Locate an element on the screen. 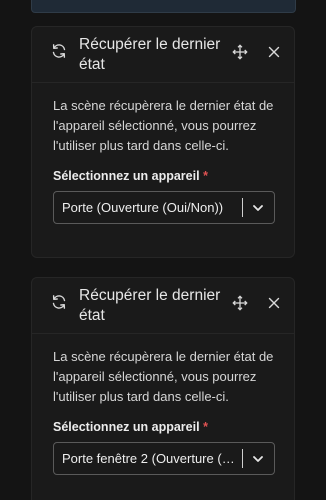 Image resolution: width=326 pixels, height=500 pixels. device-select-value: Porte fenêtre 2 (Ouverture (Oui/Non)) is located at coordinates (149, 458).